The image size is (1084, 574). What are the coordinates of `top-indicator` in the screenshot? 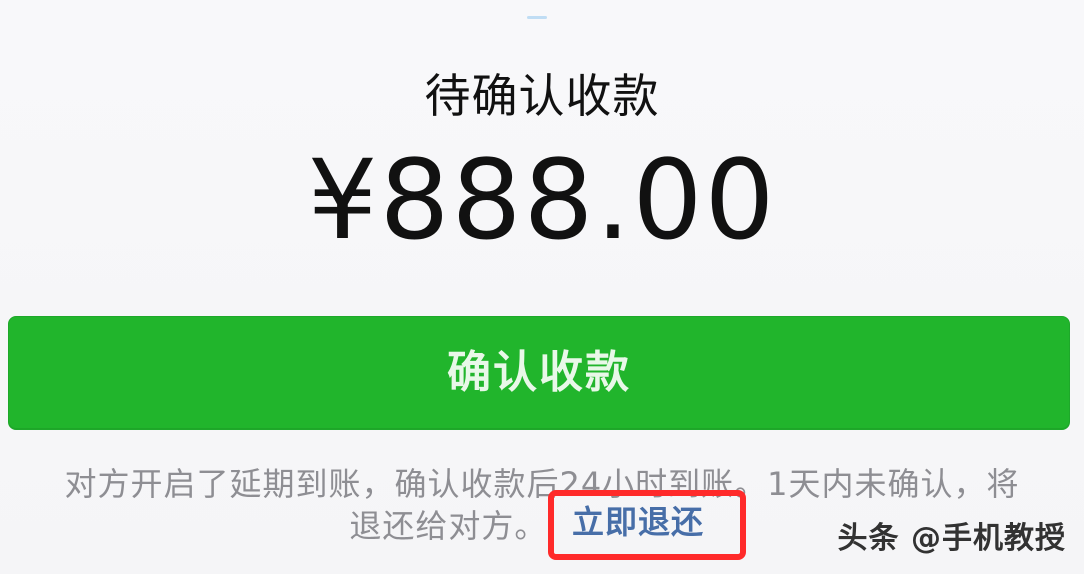 It's located at (537, 17).